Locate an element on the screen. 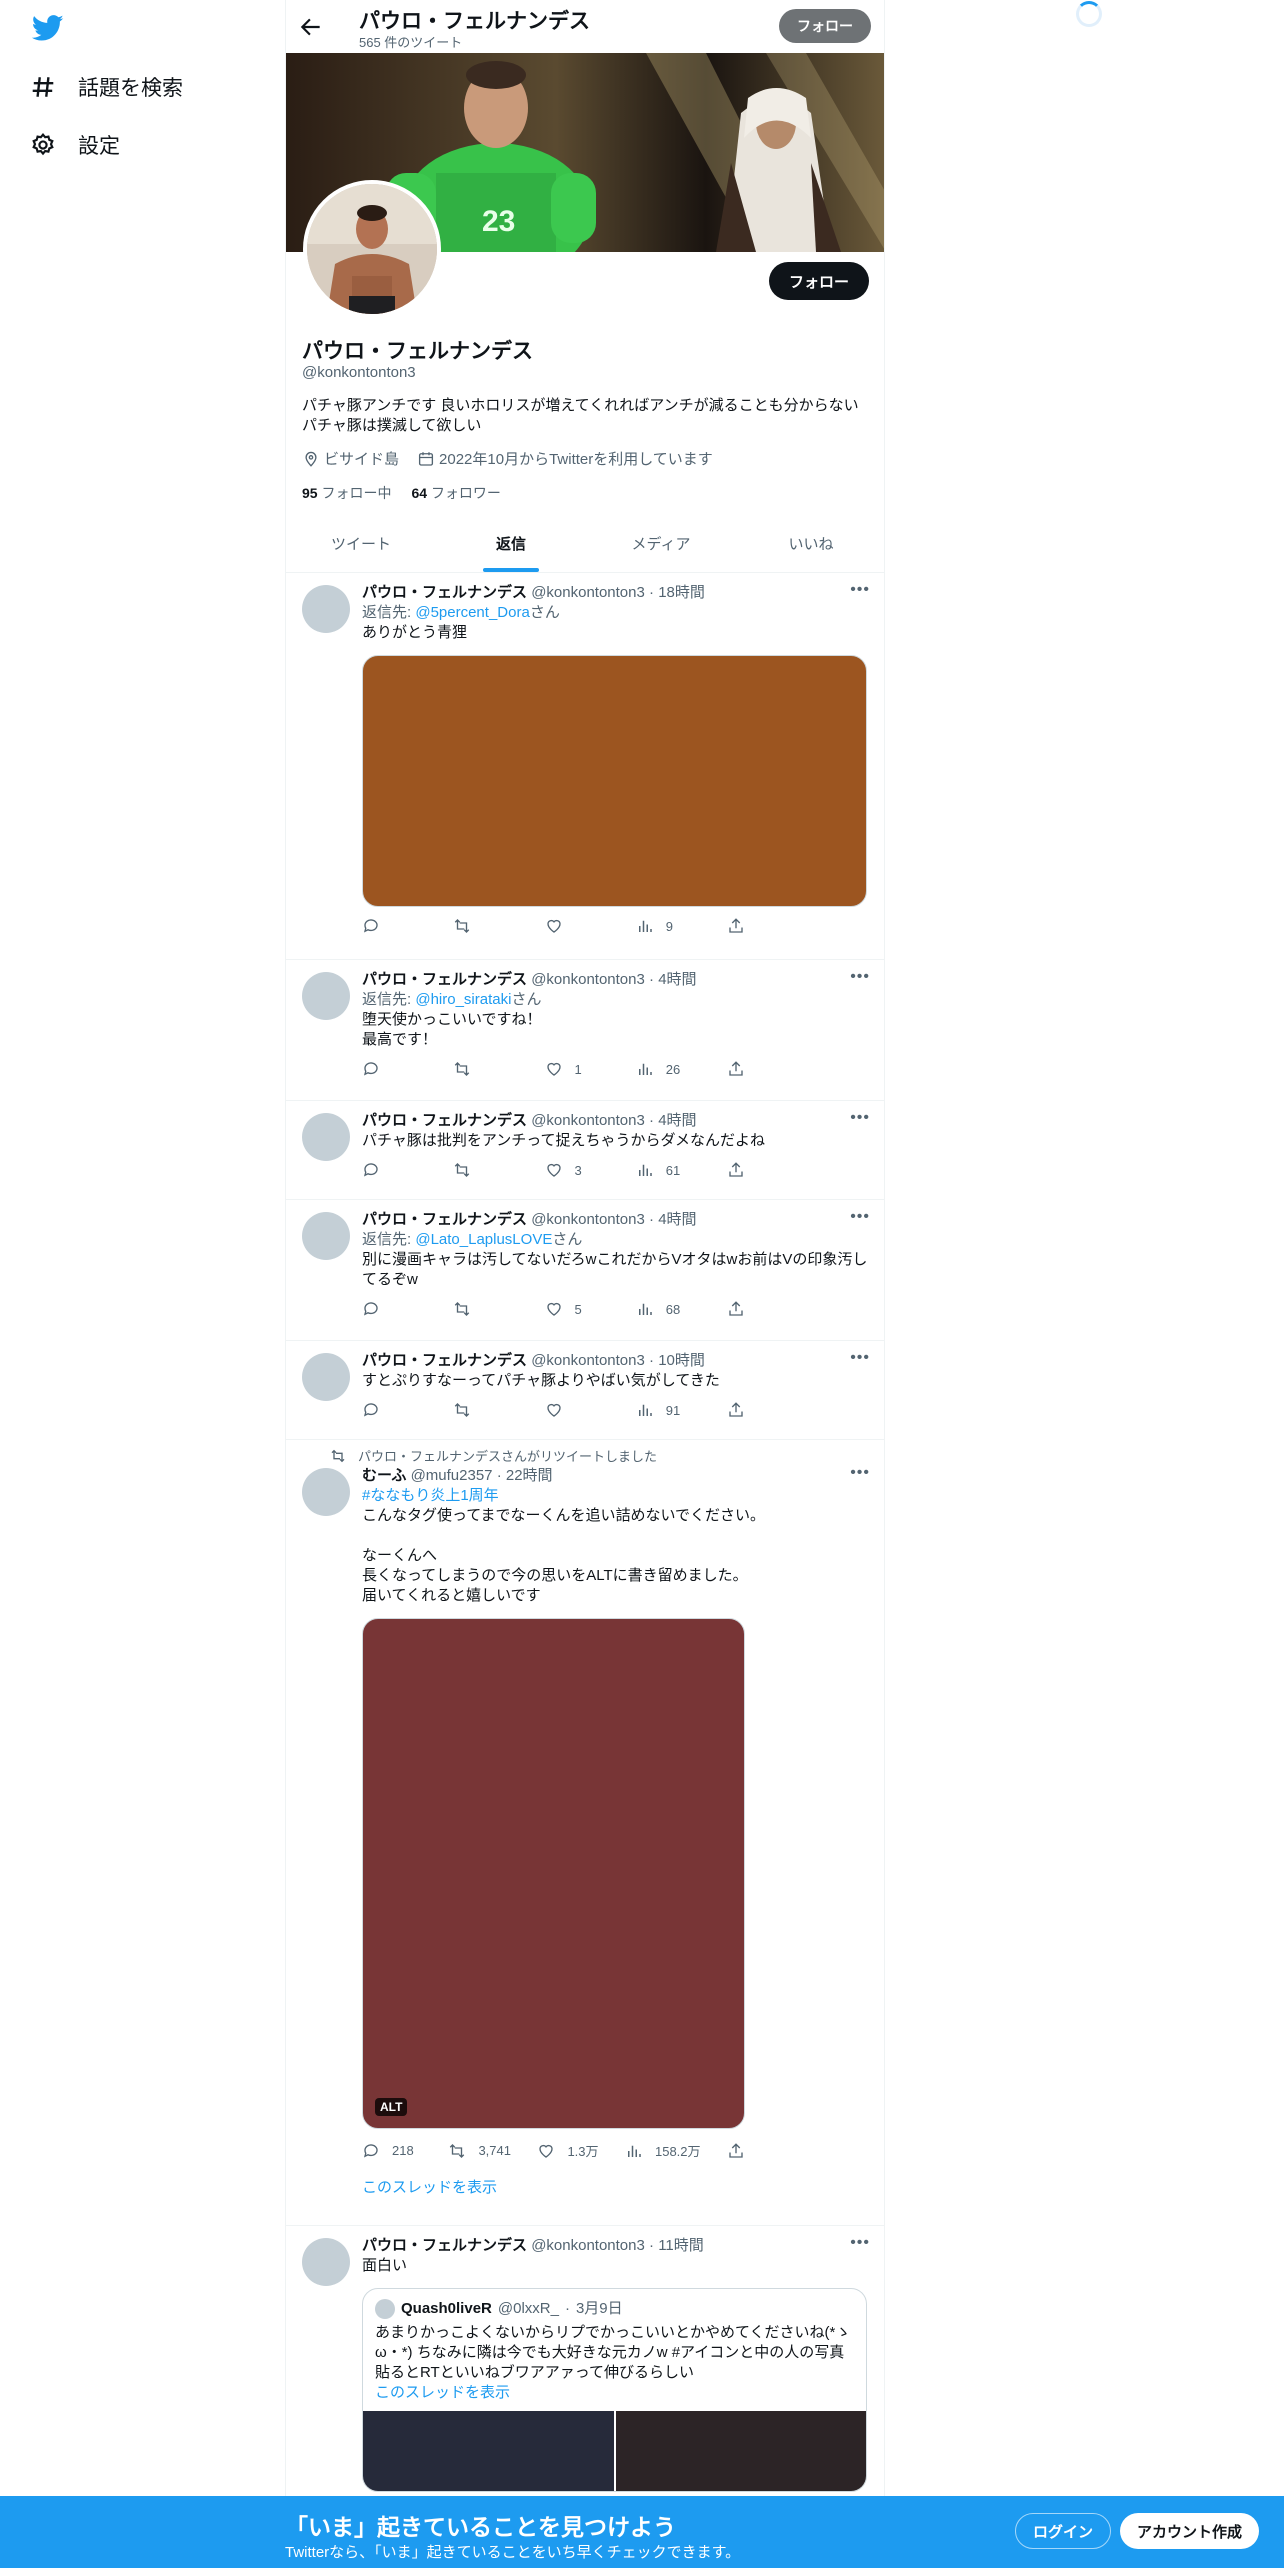 This screenshot has height=2568, width=1284. quote-show-thread-link: このスレッドを表示 is located at coordinates (614, 2393).